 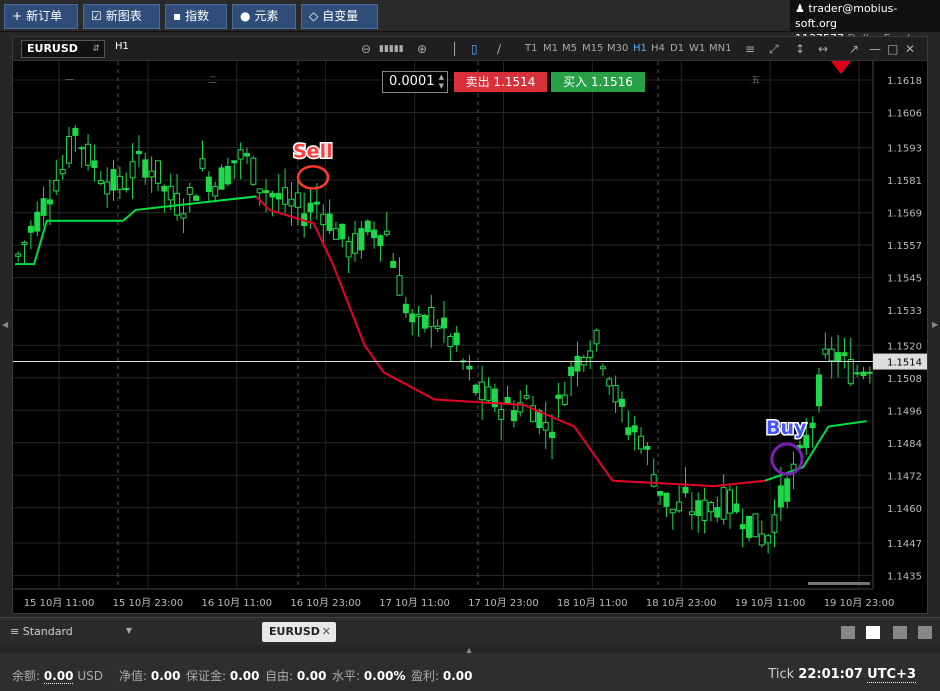 What do you see at coordinates (750, 49) in the screenshot?
I see `menu-lines-icon: ≡` at bounding box center [750, 49].